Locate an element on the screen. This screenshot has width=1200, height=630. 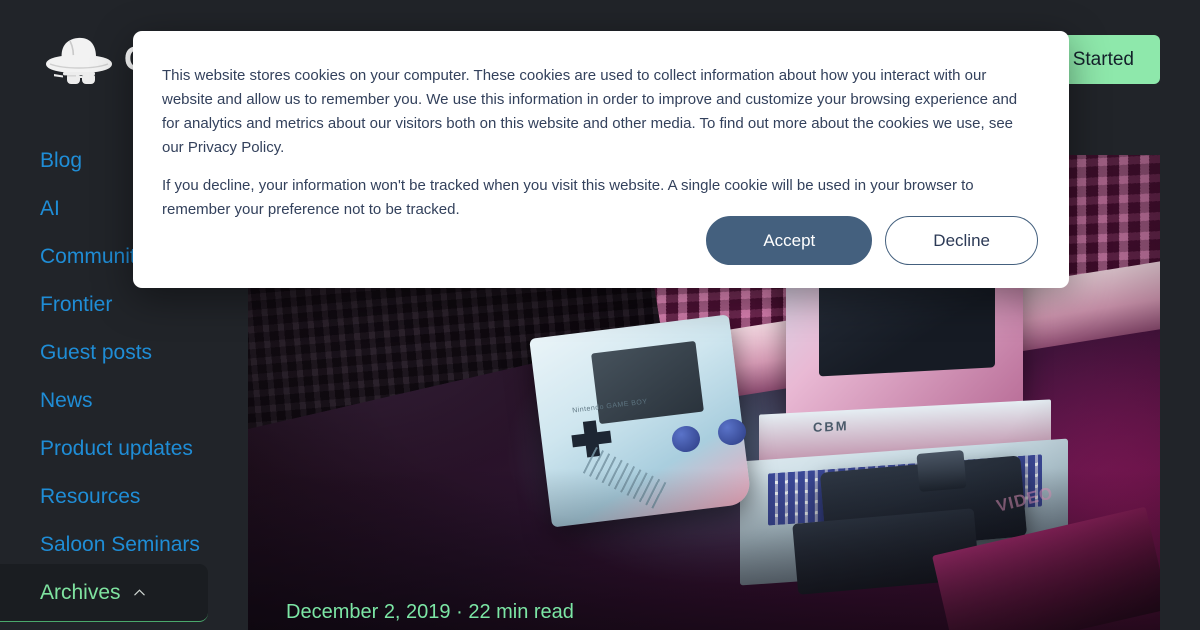
accept-cookies-button: Accept is located at coordinates (789, 240).